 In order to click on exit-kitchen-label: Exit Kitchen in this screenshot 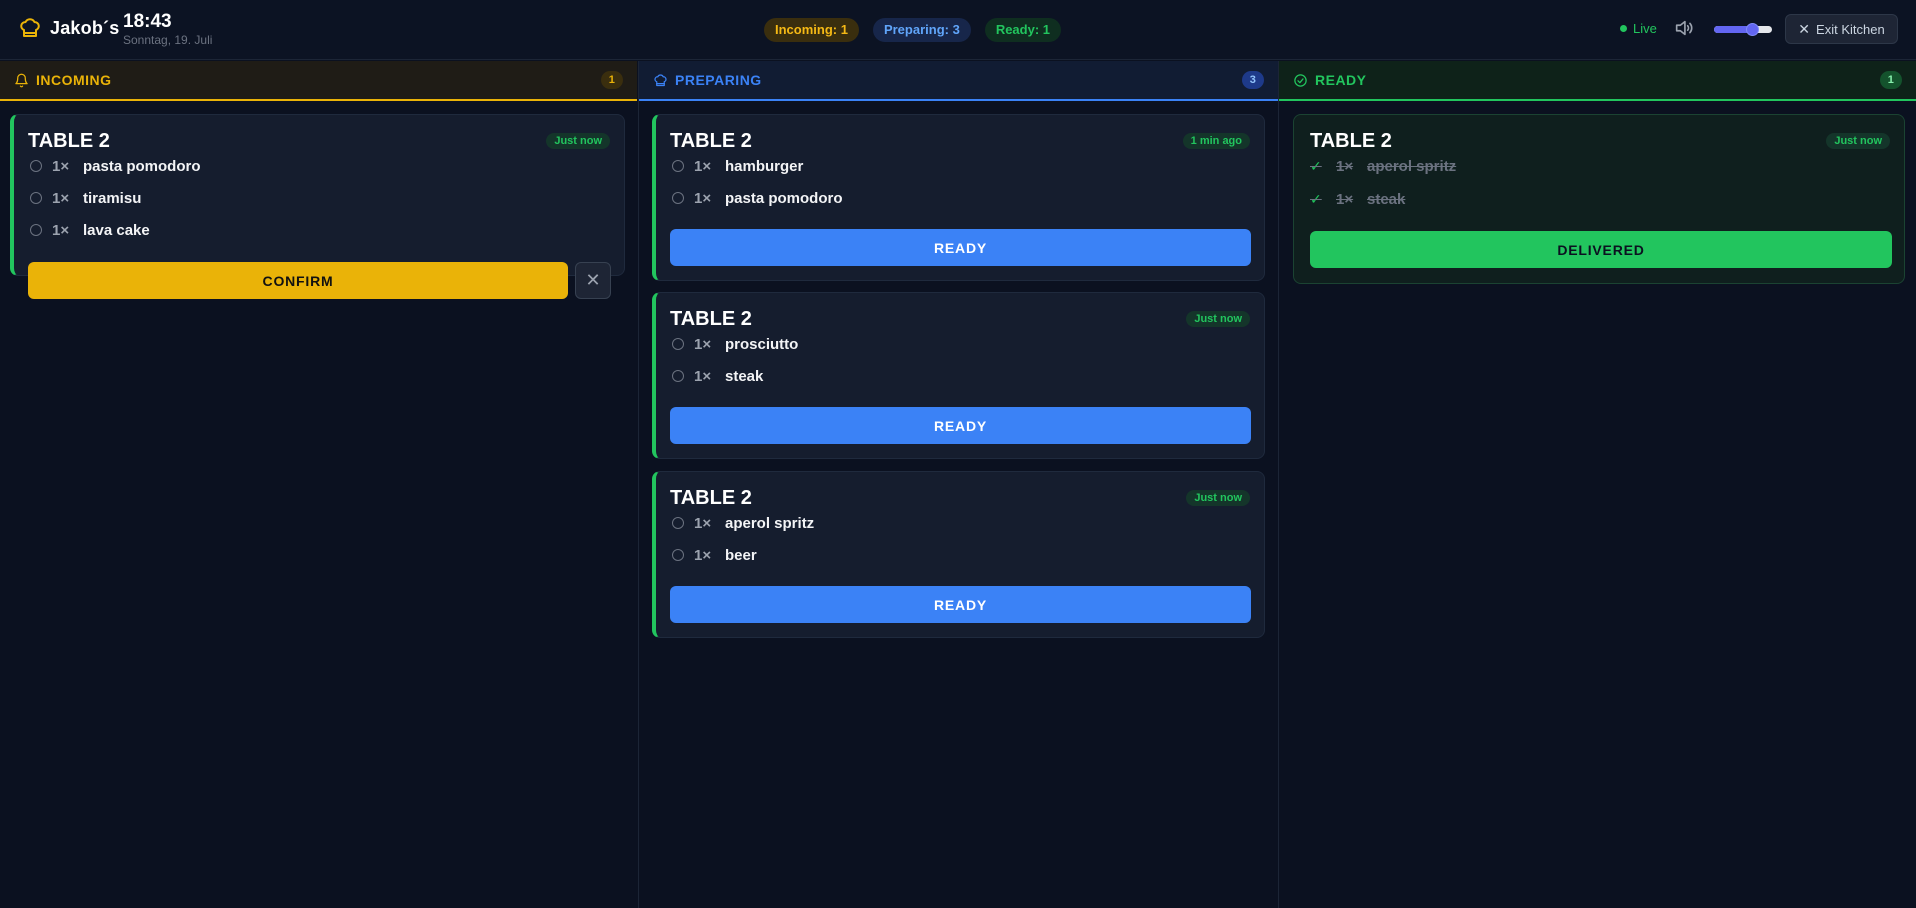, I will do `click(1850, 29)`.